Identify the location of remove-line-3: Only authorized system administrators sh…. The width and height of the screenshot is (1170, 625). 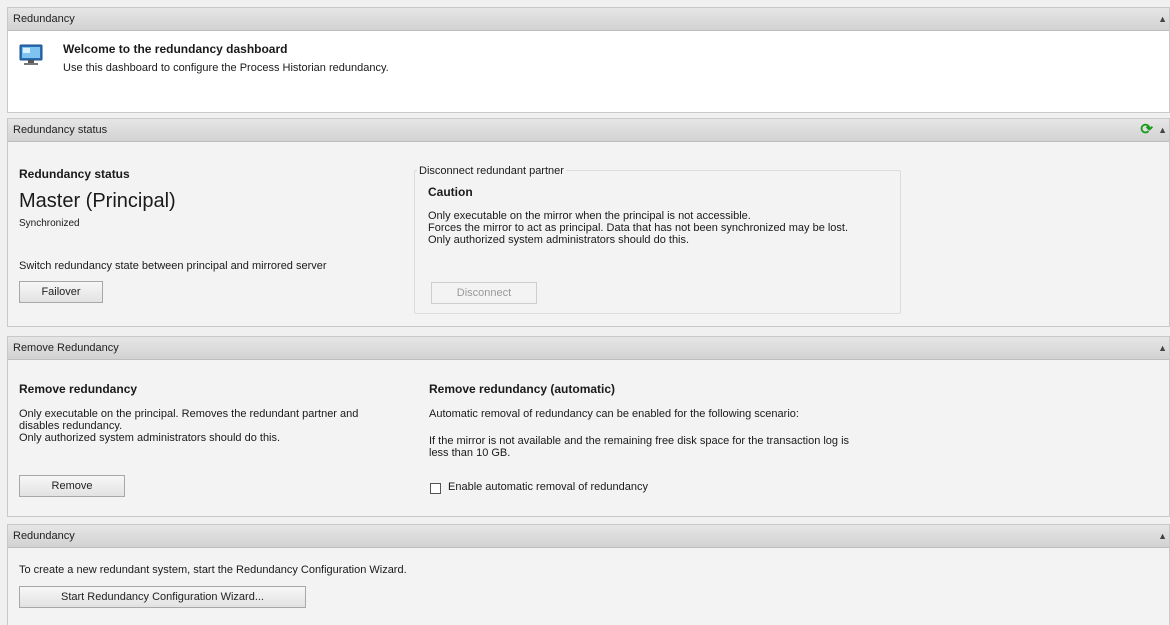
(150, 438).